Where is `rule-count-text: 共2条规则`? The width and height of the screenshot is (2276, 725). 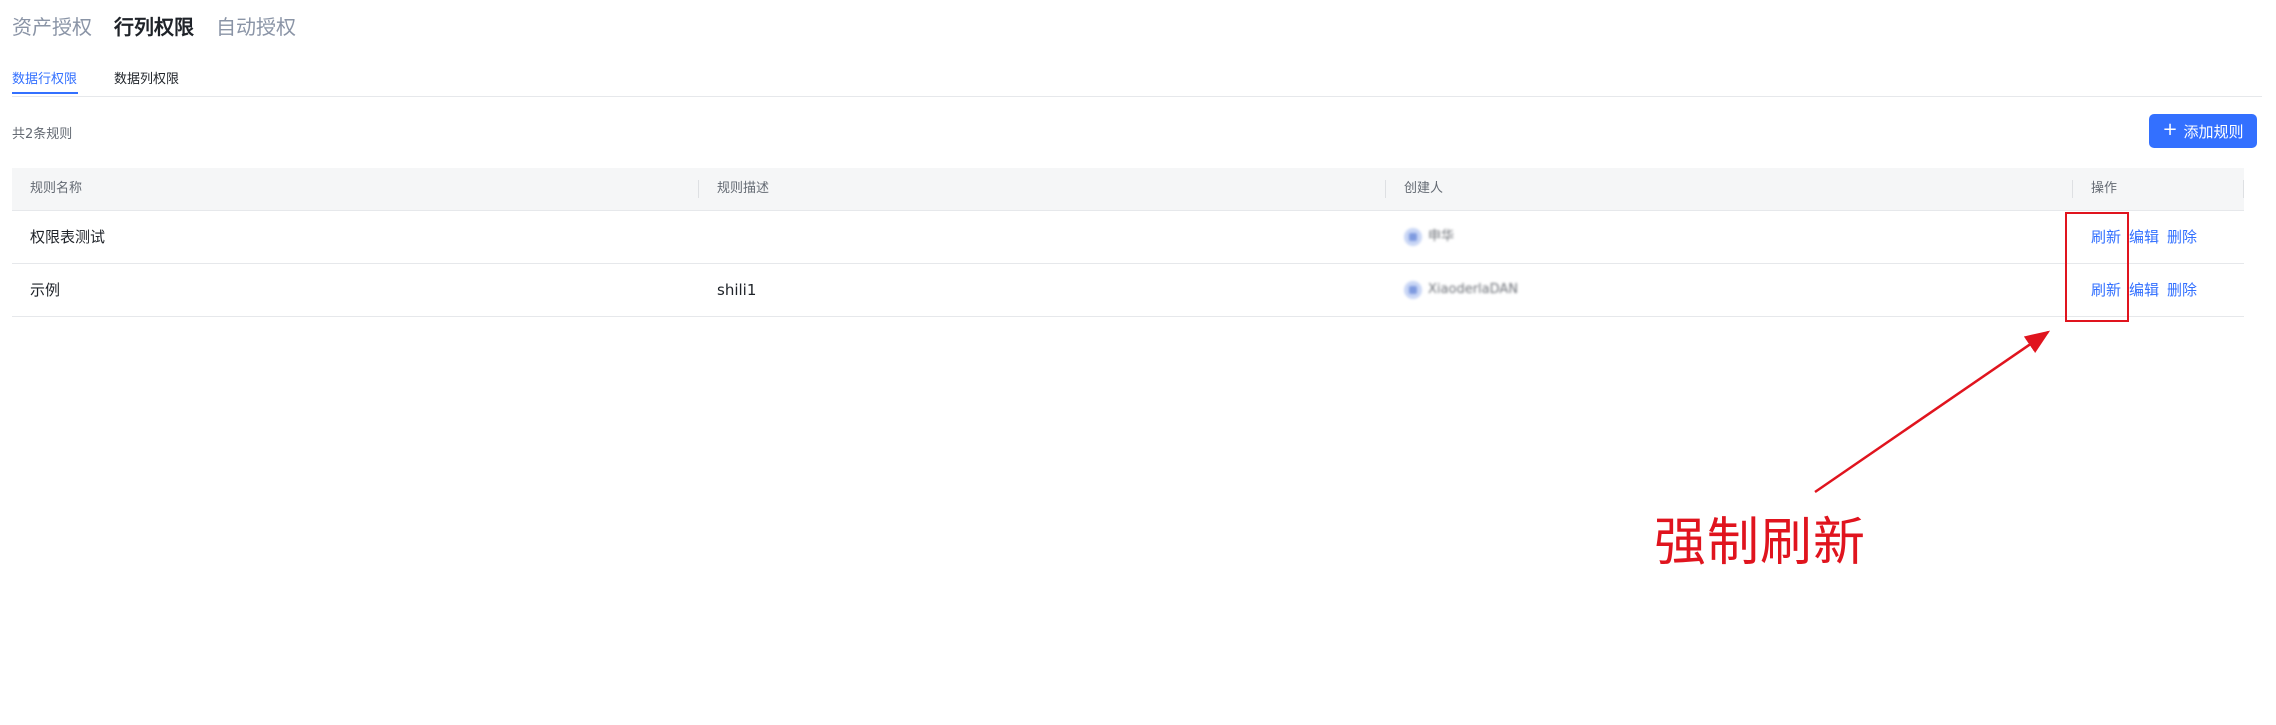
rule-count-text: 共2条规则 is located at coordinates (42, 134).